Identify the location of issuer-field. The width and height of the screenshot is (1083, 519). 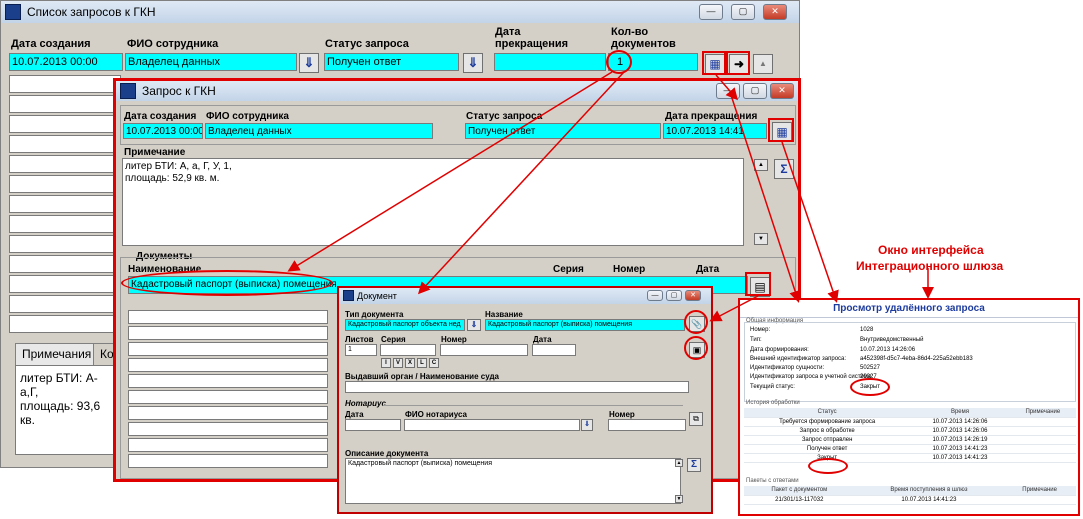
(517, 387).